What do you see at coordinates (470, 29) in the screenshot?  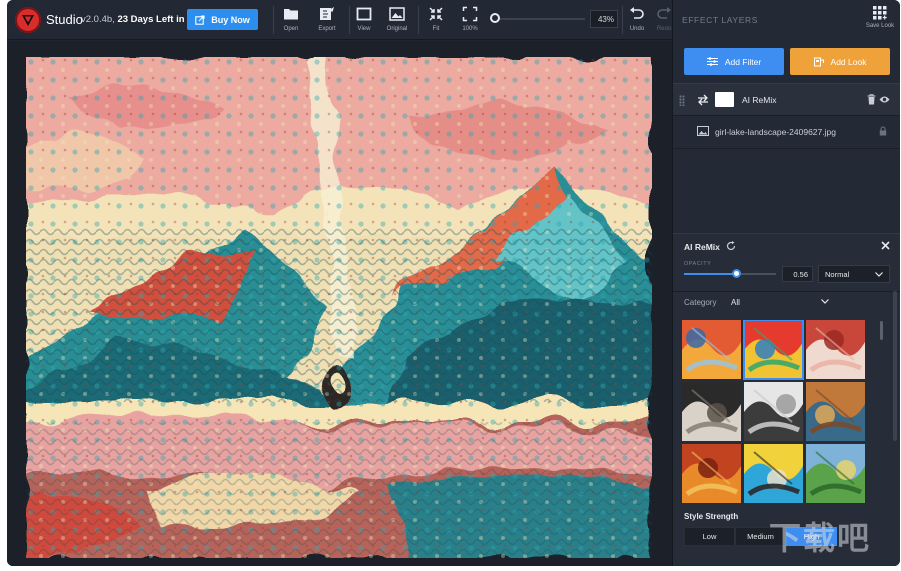 I see `zoom-100-label: 100%` at bounding box center [470, 29].